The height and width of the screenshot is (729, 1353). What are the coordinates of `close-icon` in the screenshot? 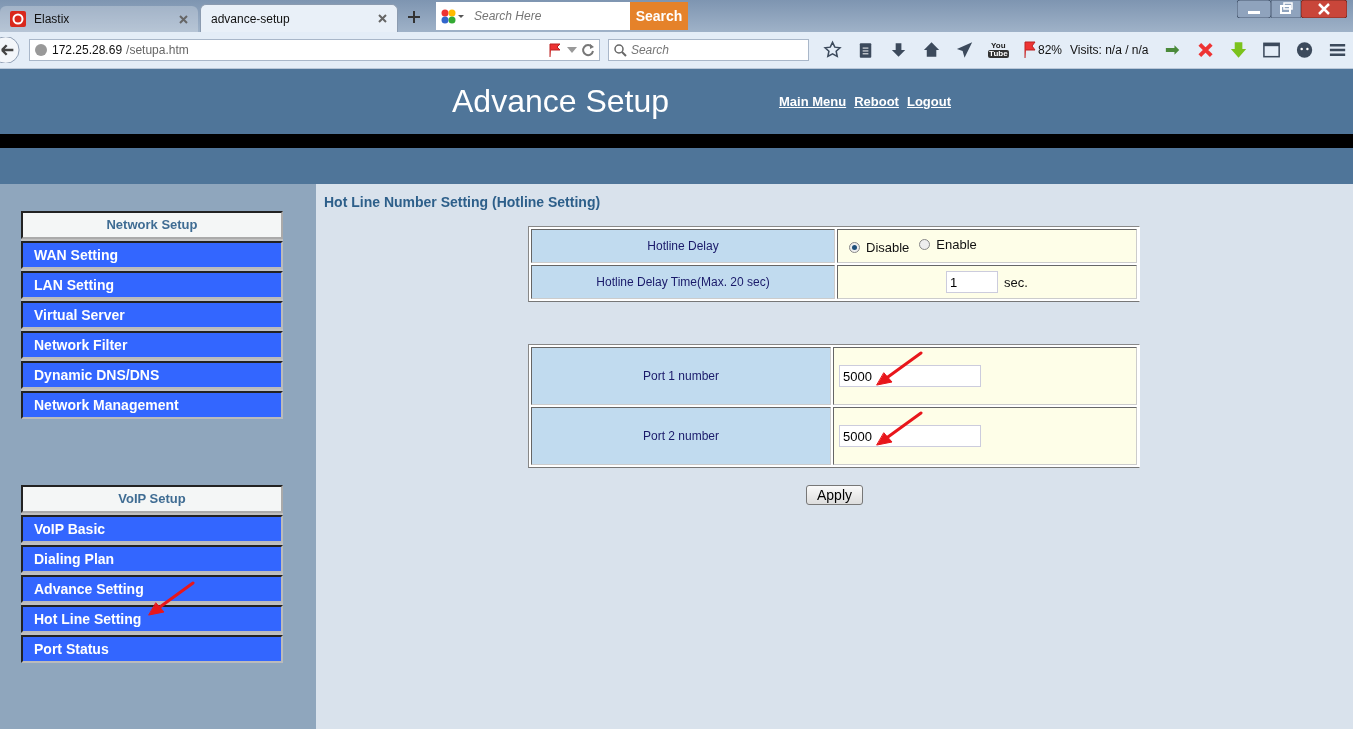 It's located at (1324, 9).